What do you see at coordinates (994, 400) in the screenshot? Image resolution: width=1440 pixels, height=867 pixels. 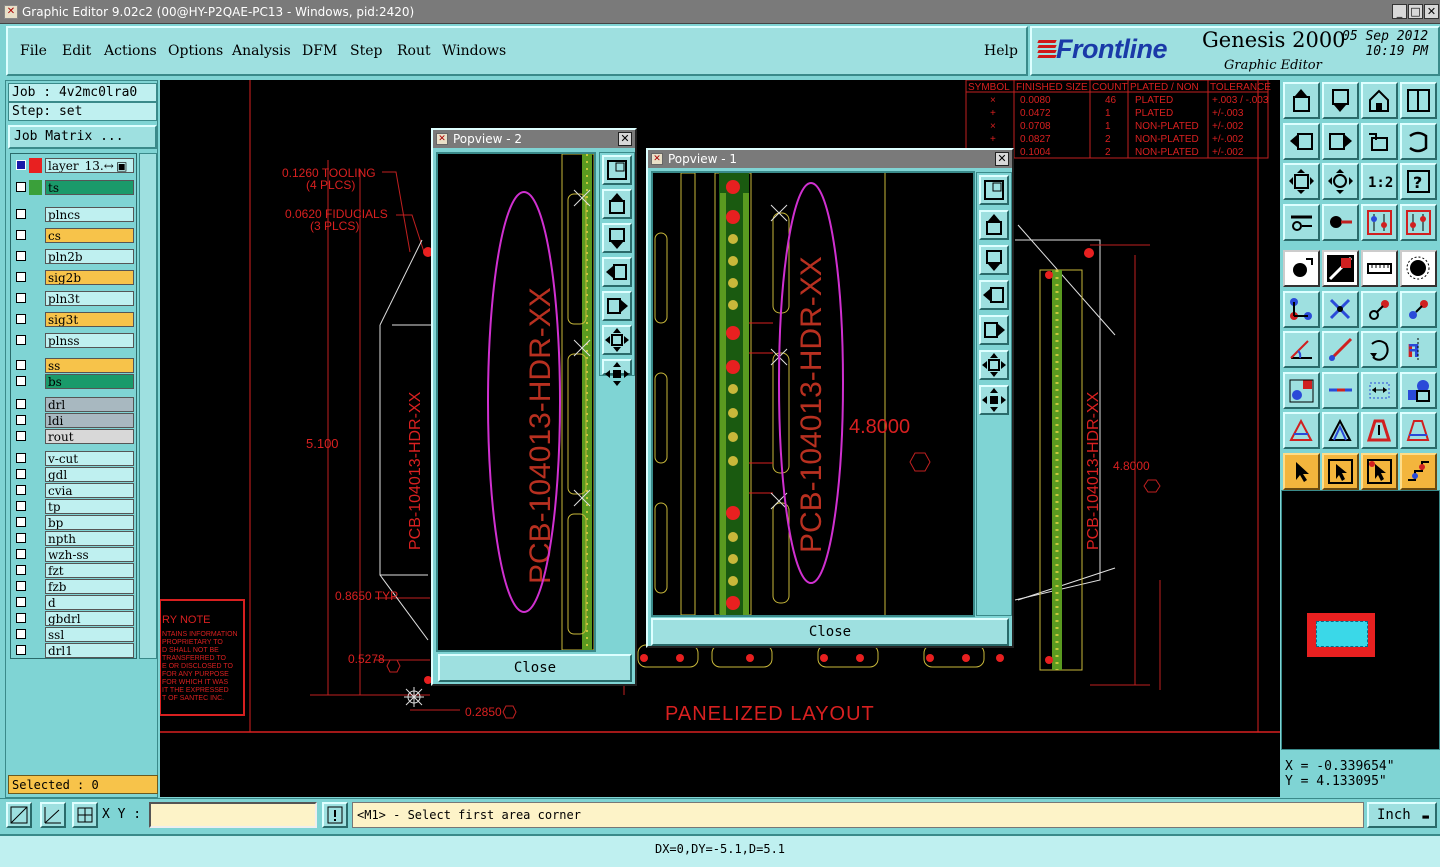 I see `pv1-zoom-out-button` at bounding box center [994, 400].